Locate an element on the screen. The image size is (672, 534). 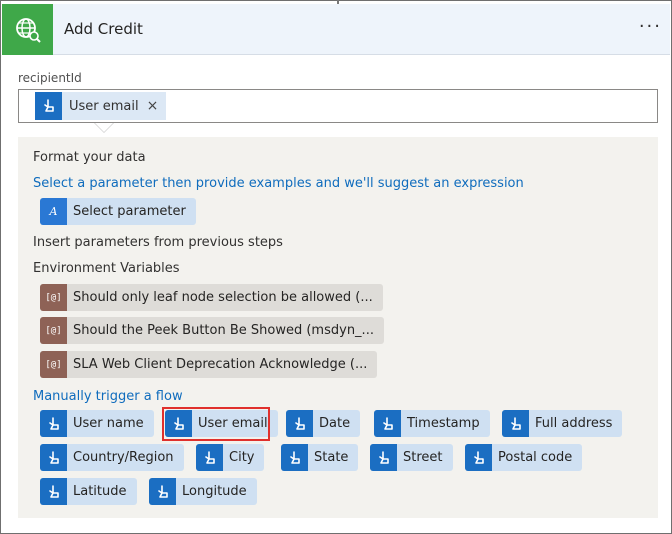
token-state: State is located at coordinates (320, 457).